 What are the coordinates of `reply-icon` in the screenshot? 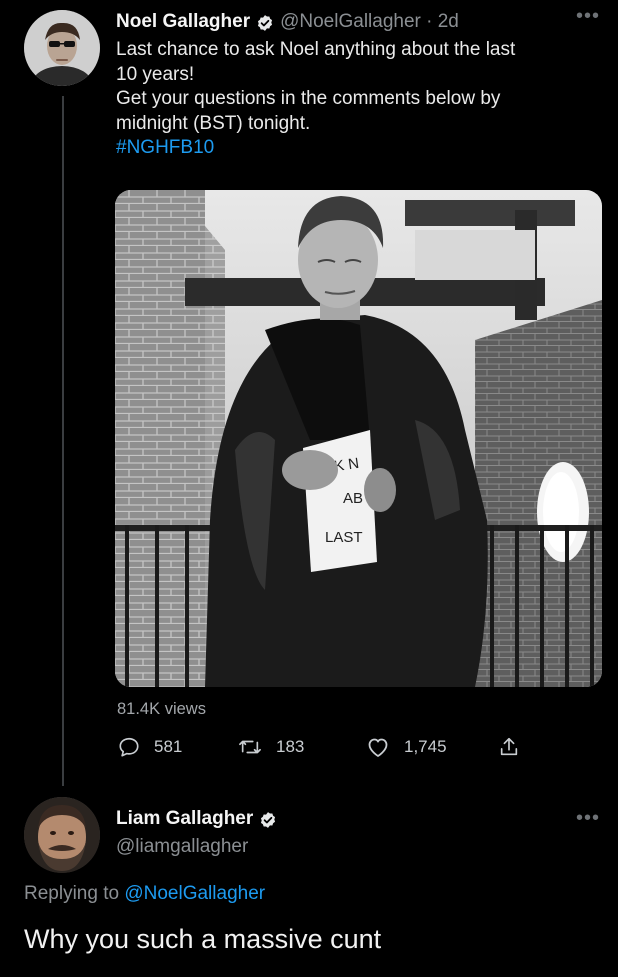 It's located at (129, 747).